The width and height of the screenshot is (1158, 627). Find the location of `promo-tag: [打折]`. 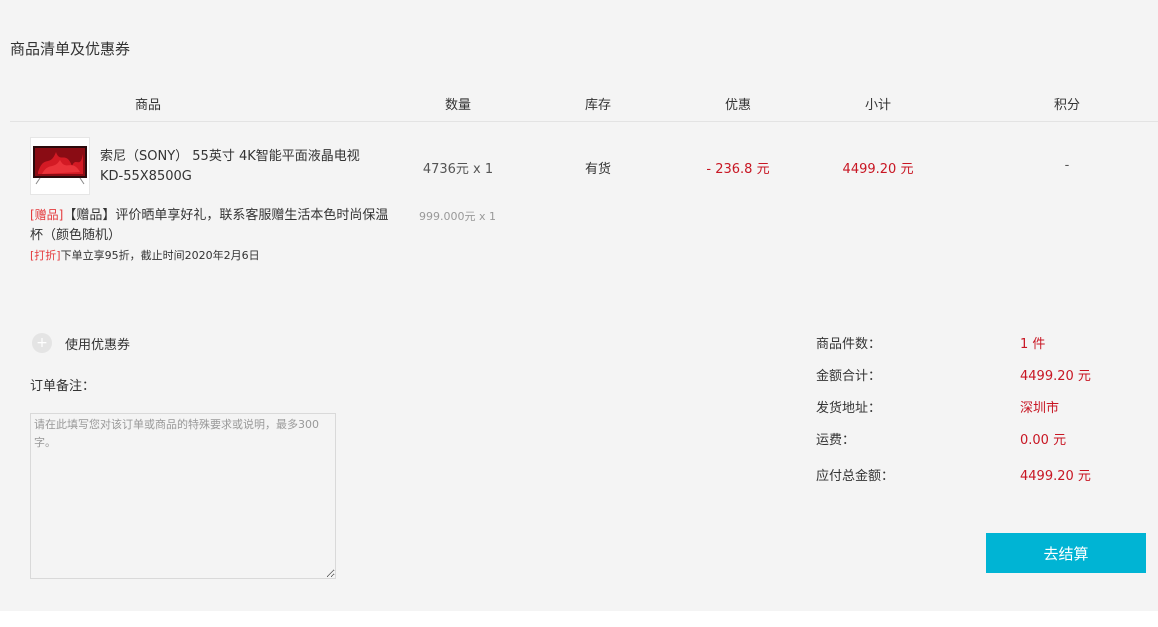

promo-tag: [打折] is located at coordinates (45, 255).